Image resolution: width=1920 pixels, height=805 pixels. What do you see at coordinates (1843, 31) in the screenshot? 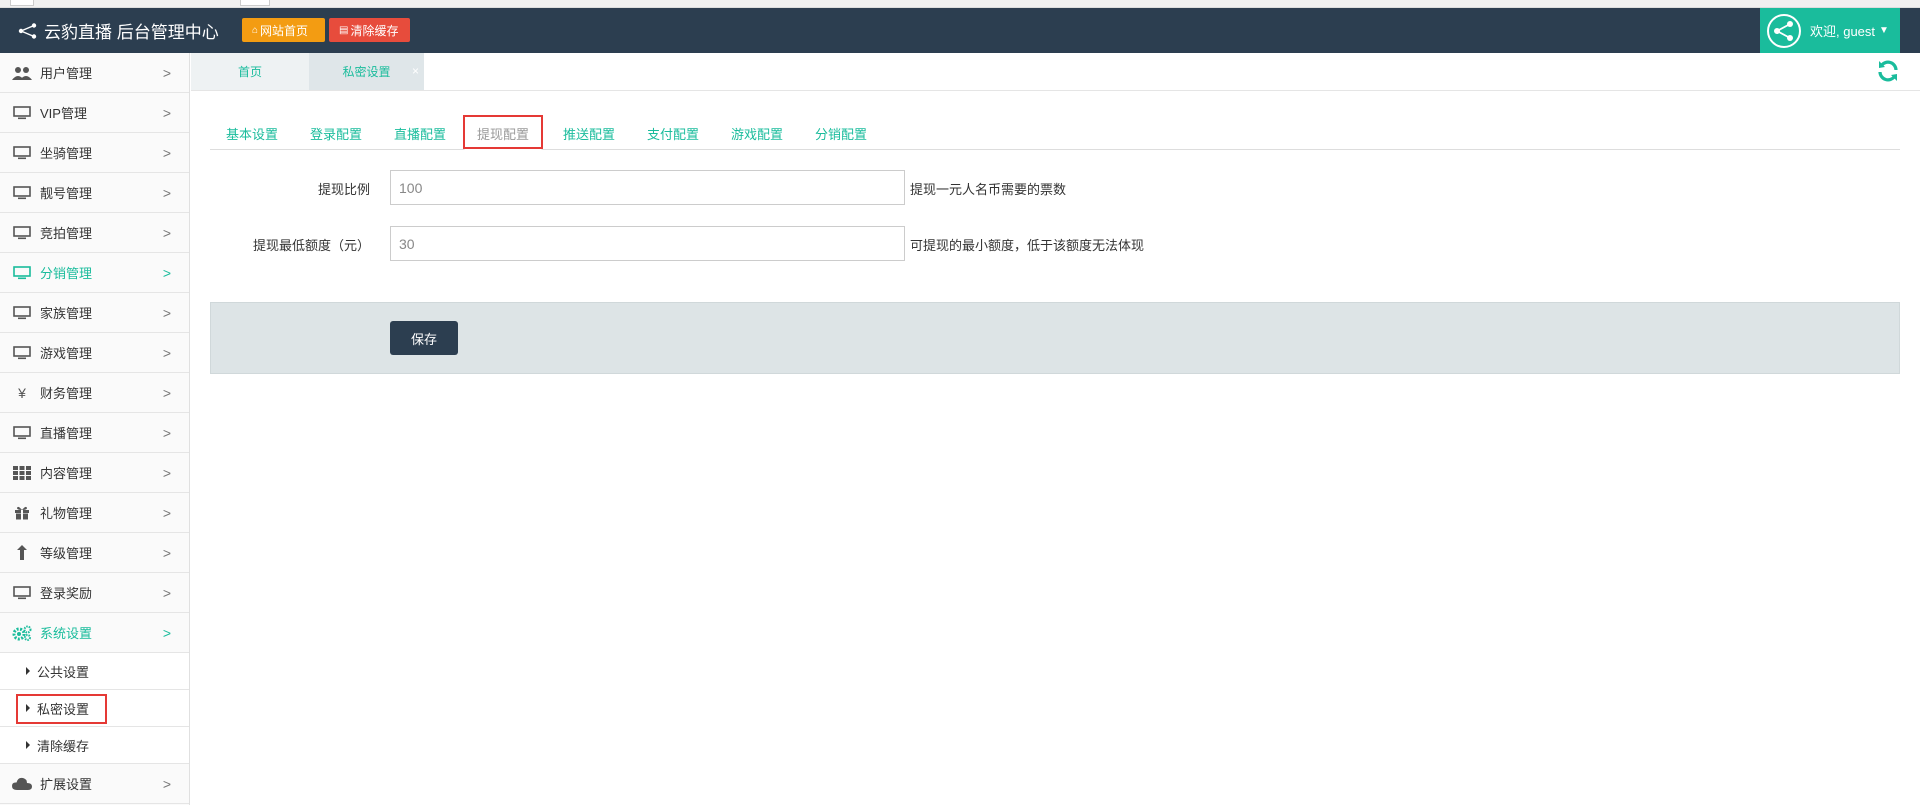
I see `welcome-text: 欢迎, guest` at bounding box center [1843, 31].